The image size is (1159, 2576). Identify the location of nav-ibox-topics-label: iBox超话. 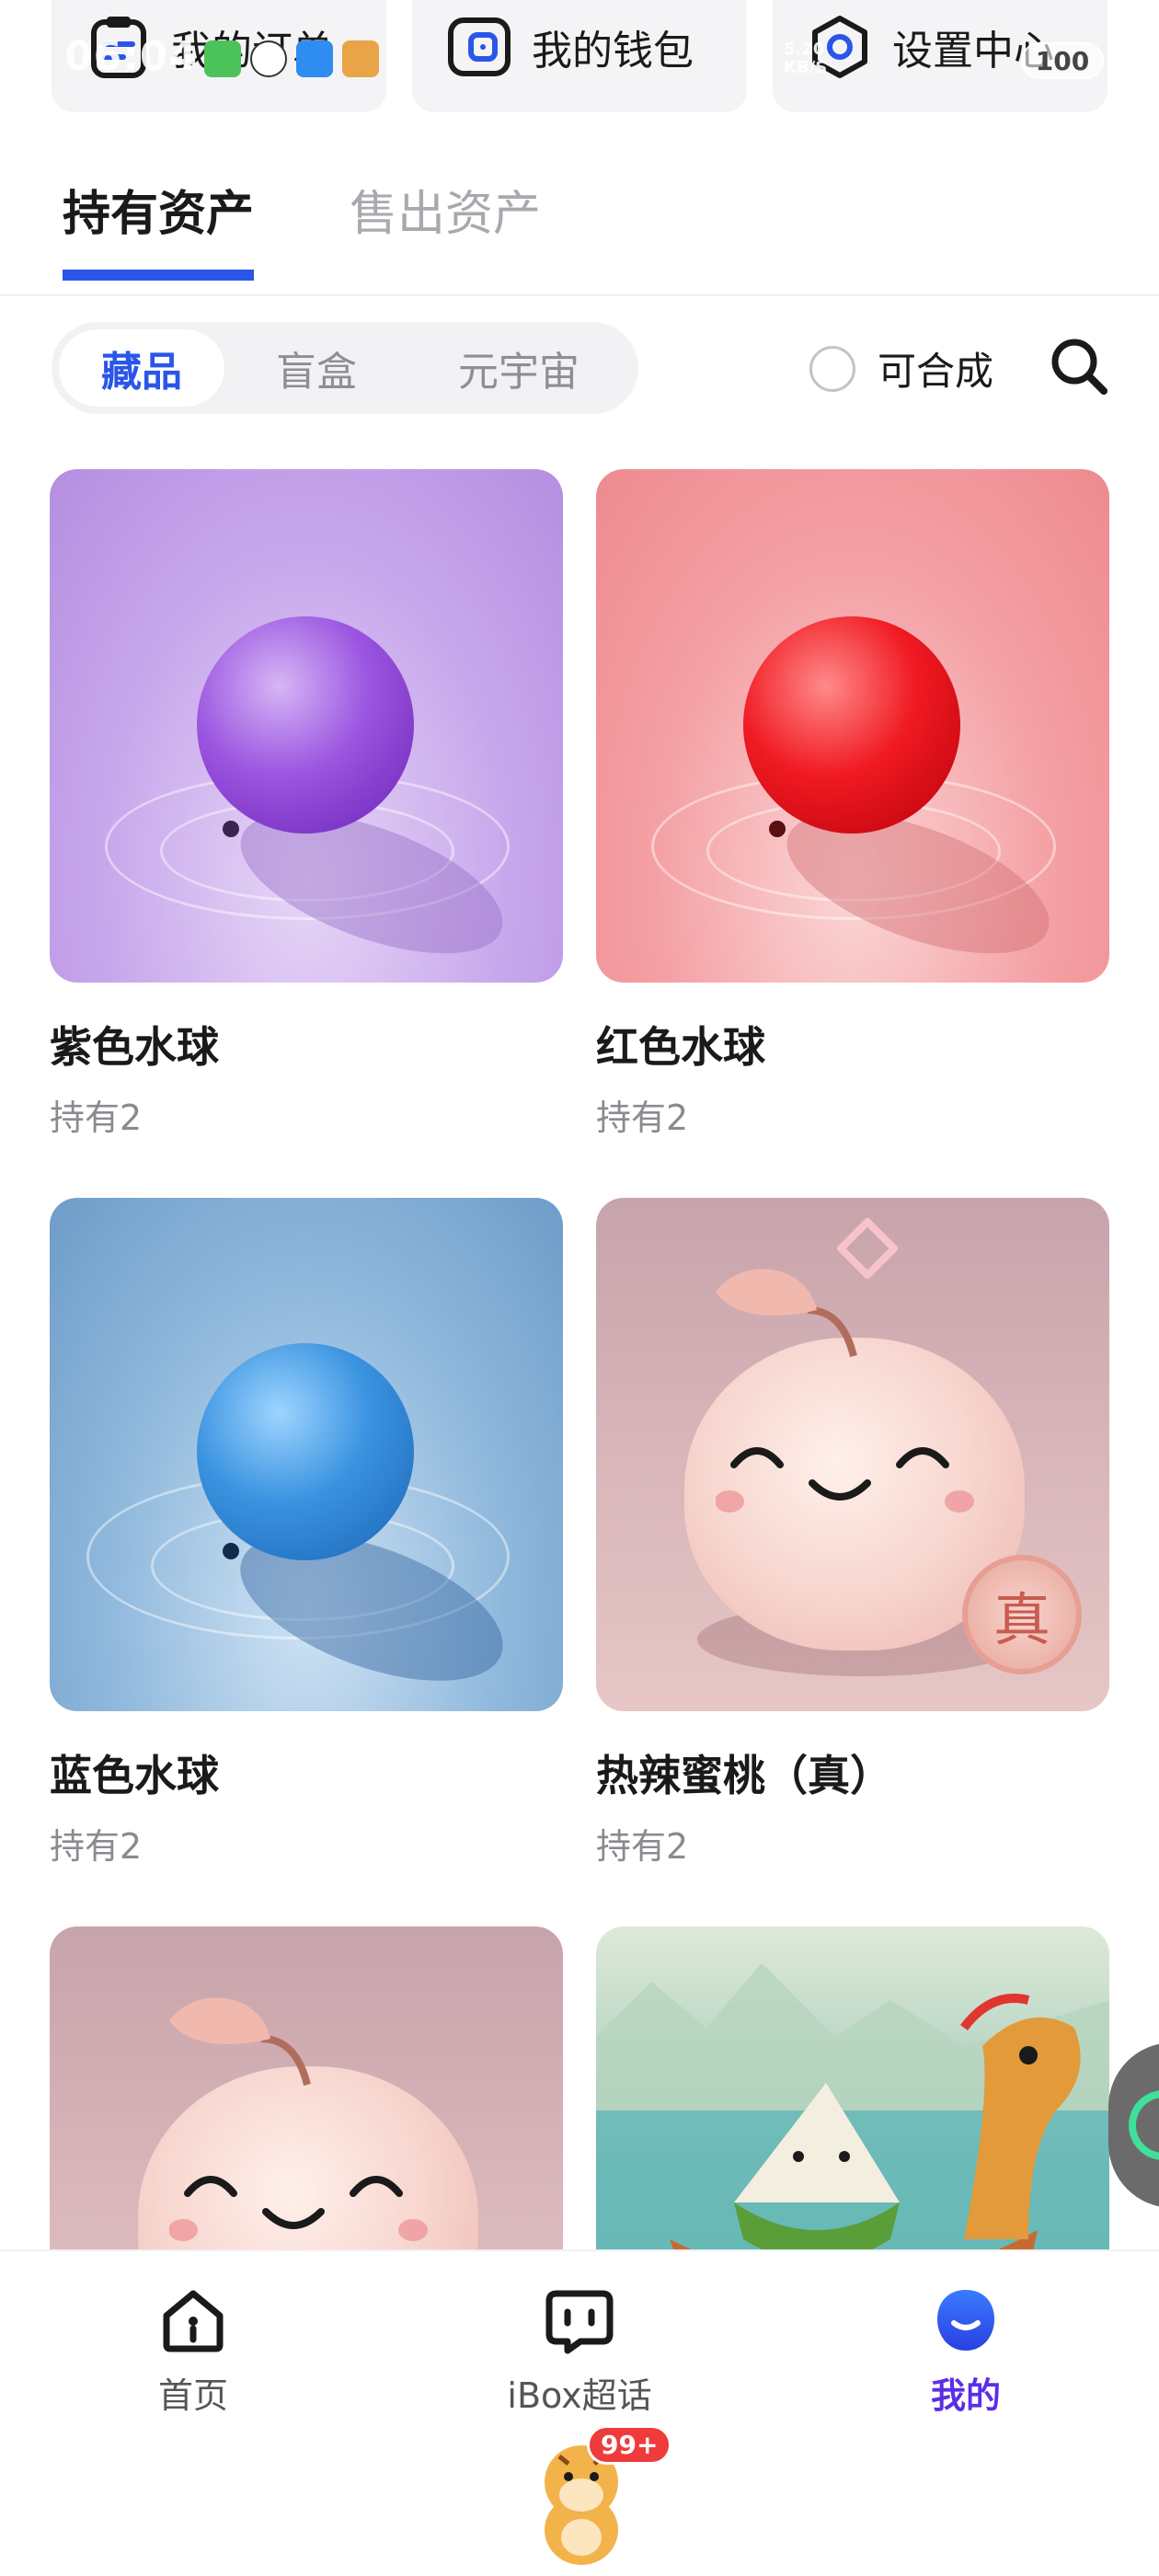
(579, 2395).